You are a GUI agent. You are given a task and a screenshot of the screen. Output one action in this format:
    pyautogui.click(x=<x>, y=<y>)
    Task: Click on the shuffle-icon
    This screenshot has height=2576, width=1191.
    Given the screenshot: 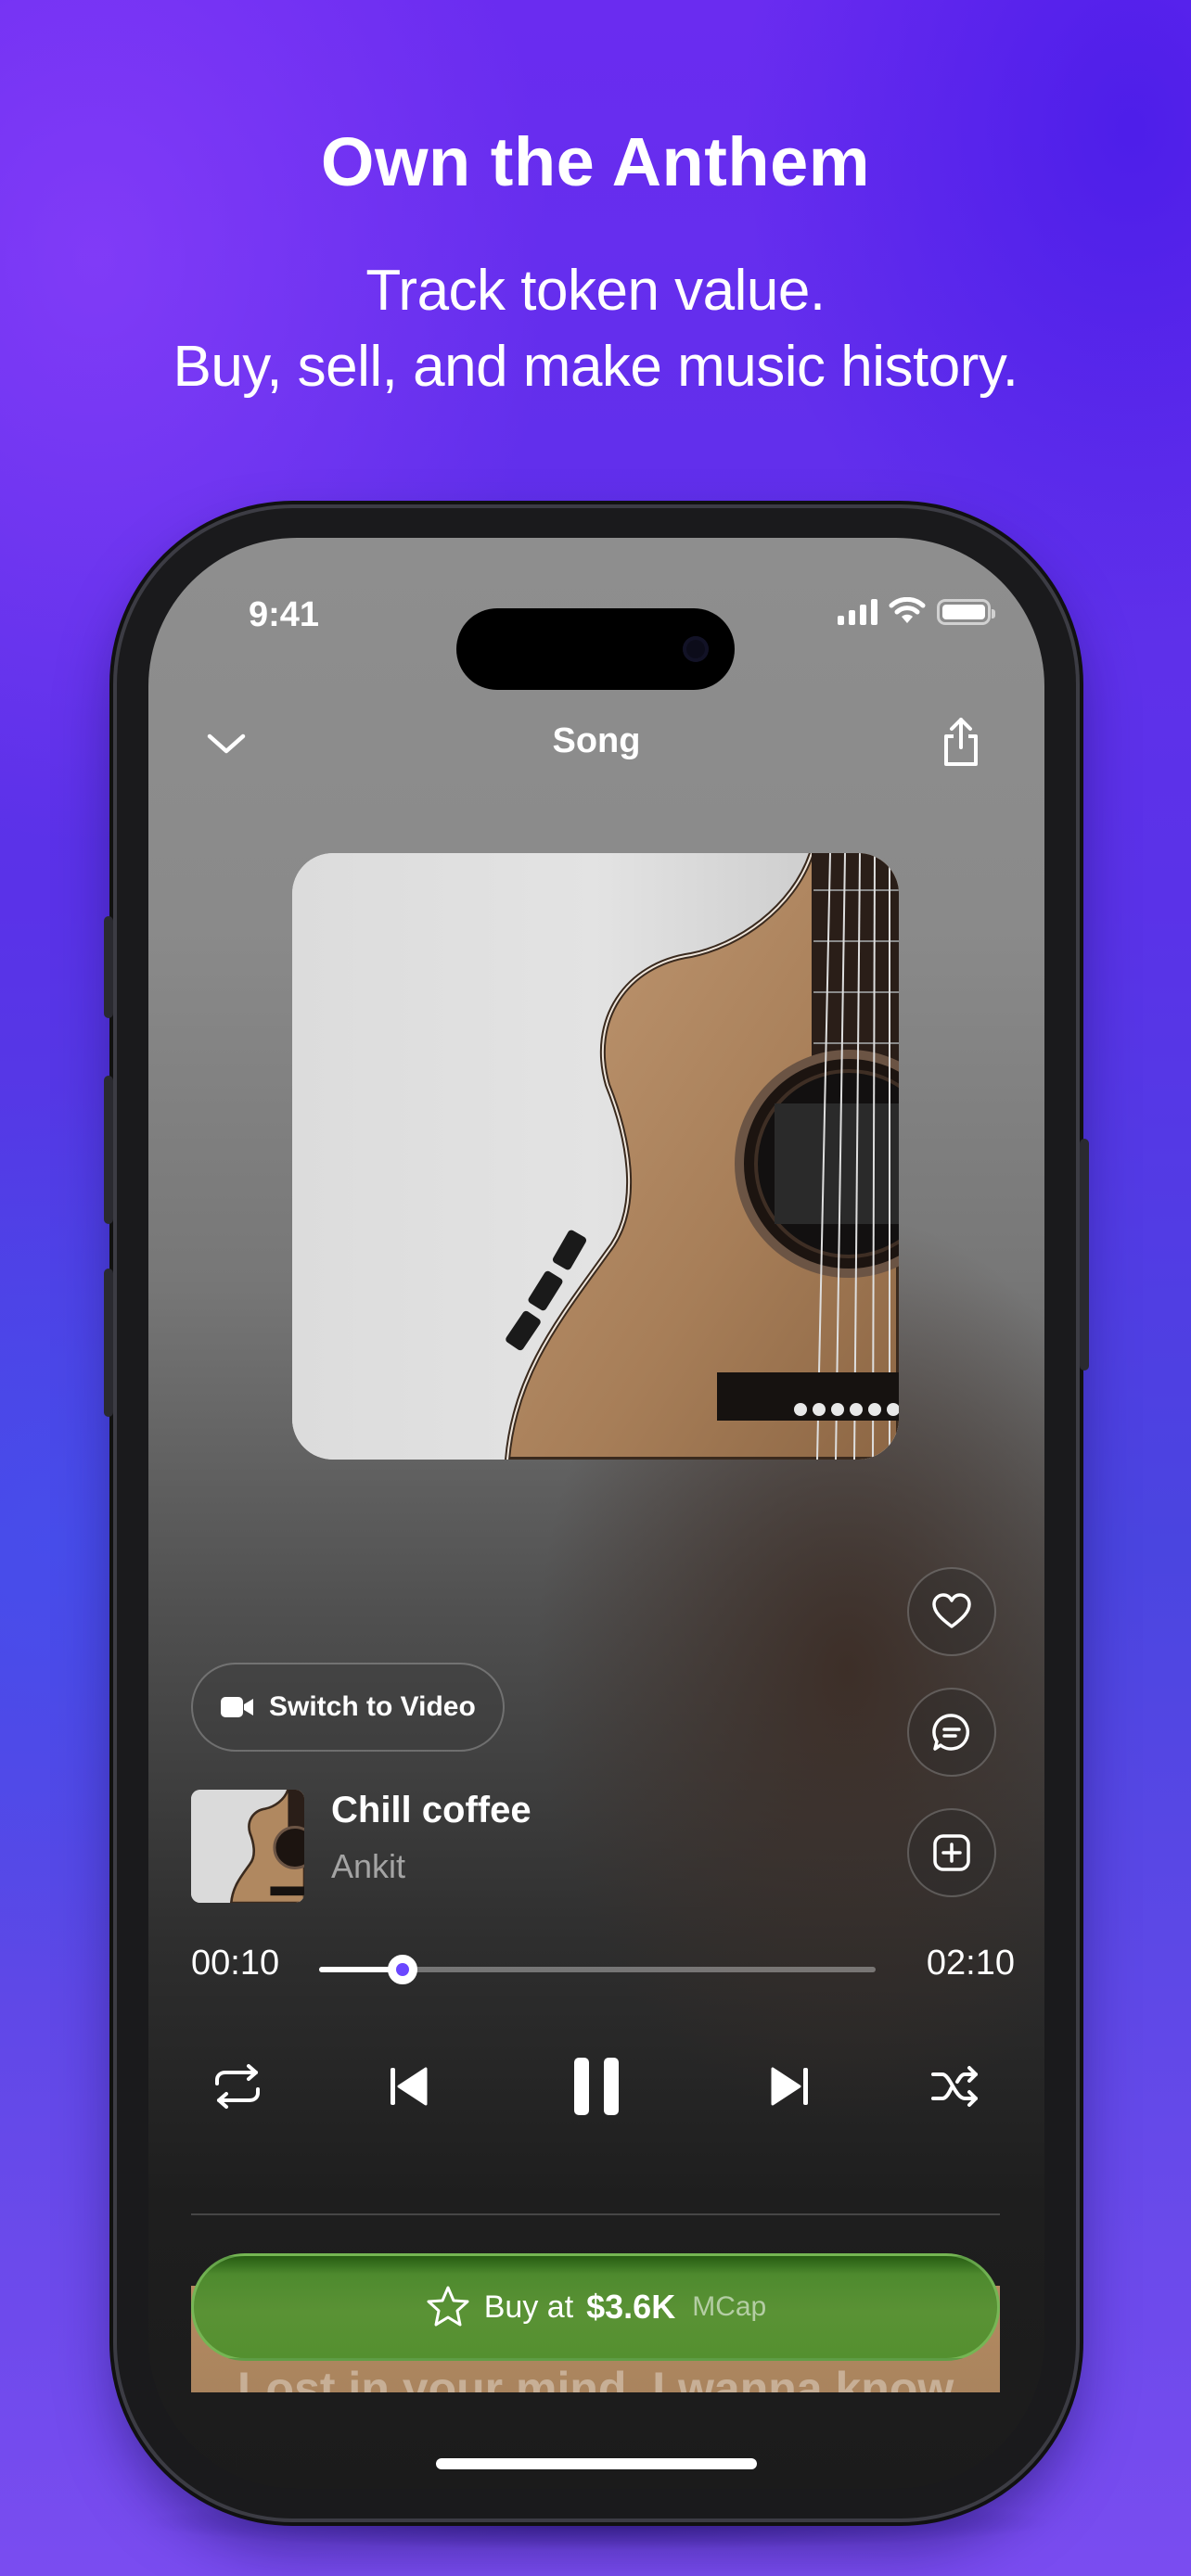 What is the action you would take?
    pyautogui.click(x=955, y=2086)
    